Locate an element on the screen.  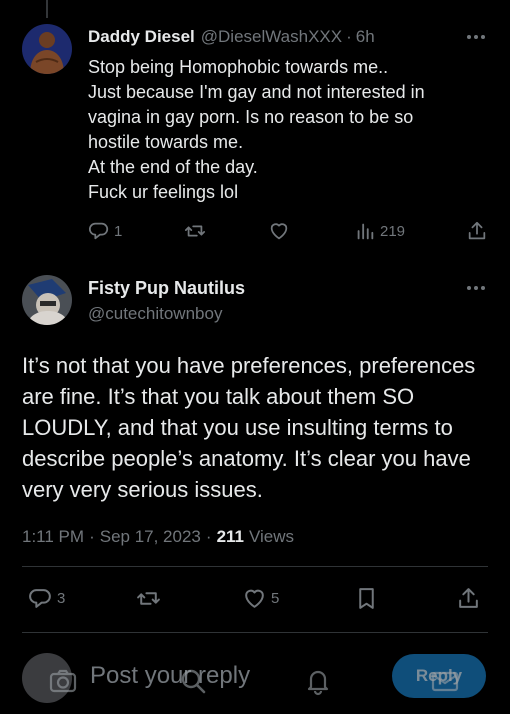
reply-count: 1 is located at coordinates (118, 231).